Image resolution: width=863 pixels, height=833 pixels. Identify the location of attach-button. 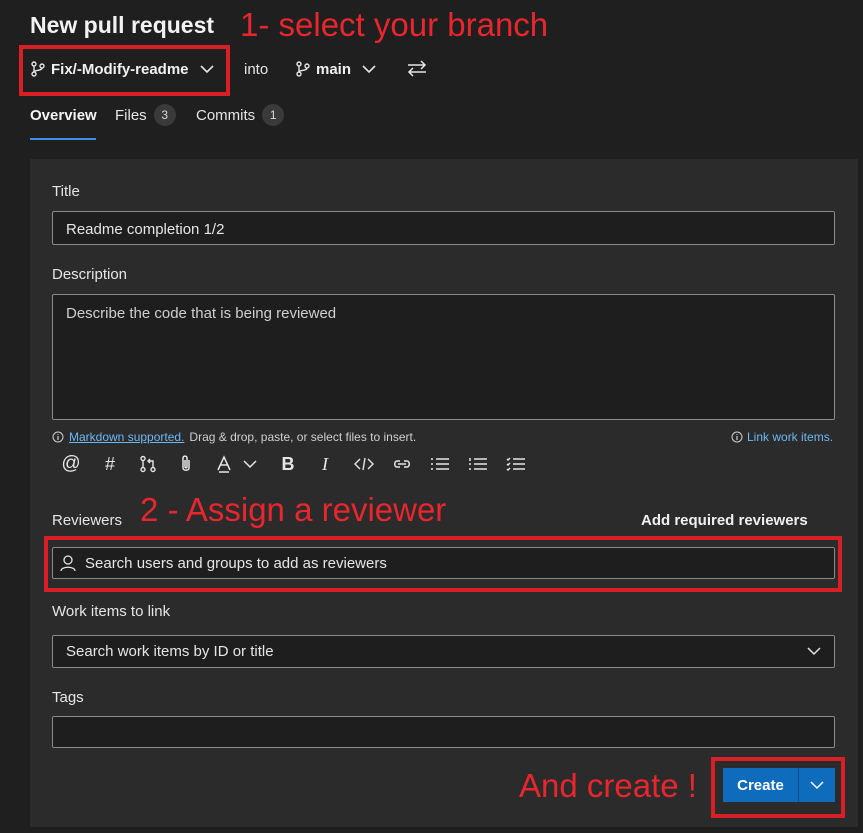
(186, 464).